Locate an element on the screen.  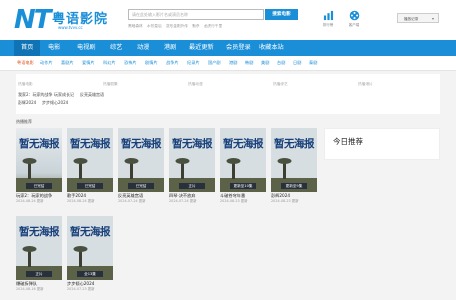
movie-card: 暂无海报 更新至9集 彭辉2024 2024-08-23 更新 is located at coordinates (294, 165).